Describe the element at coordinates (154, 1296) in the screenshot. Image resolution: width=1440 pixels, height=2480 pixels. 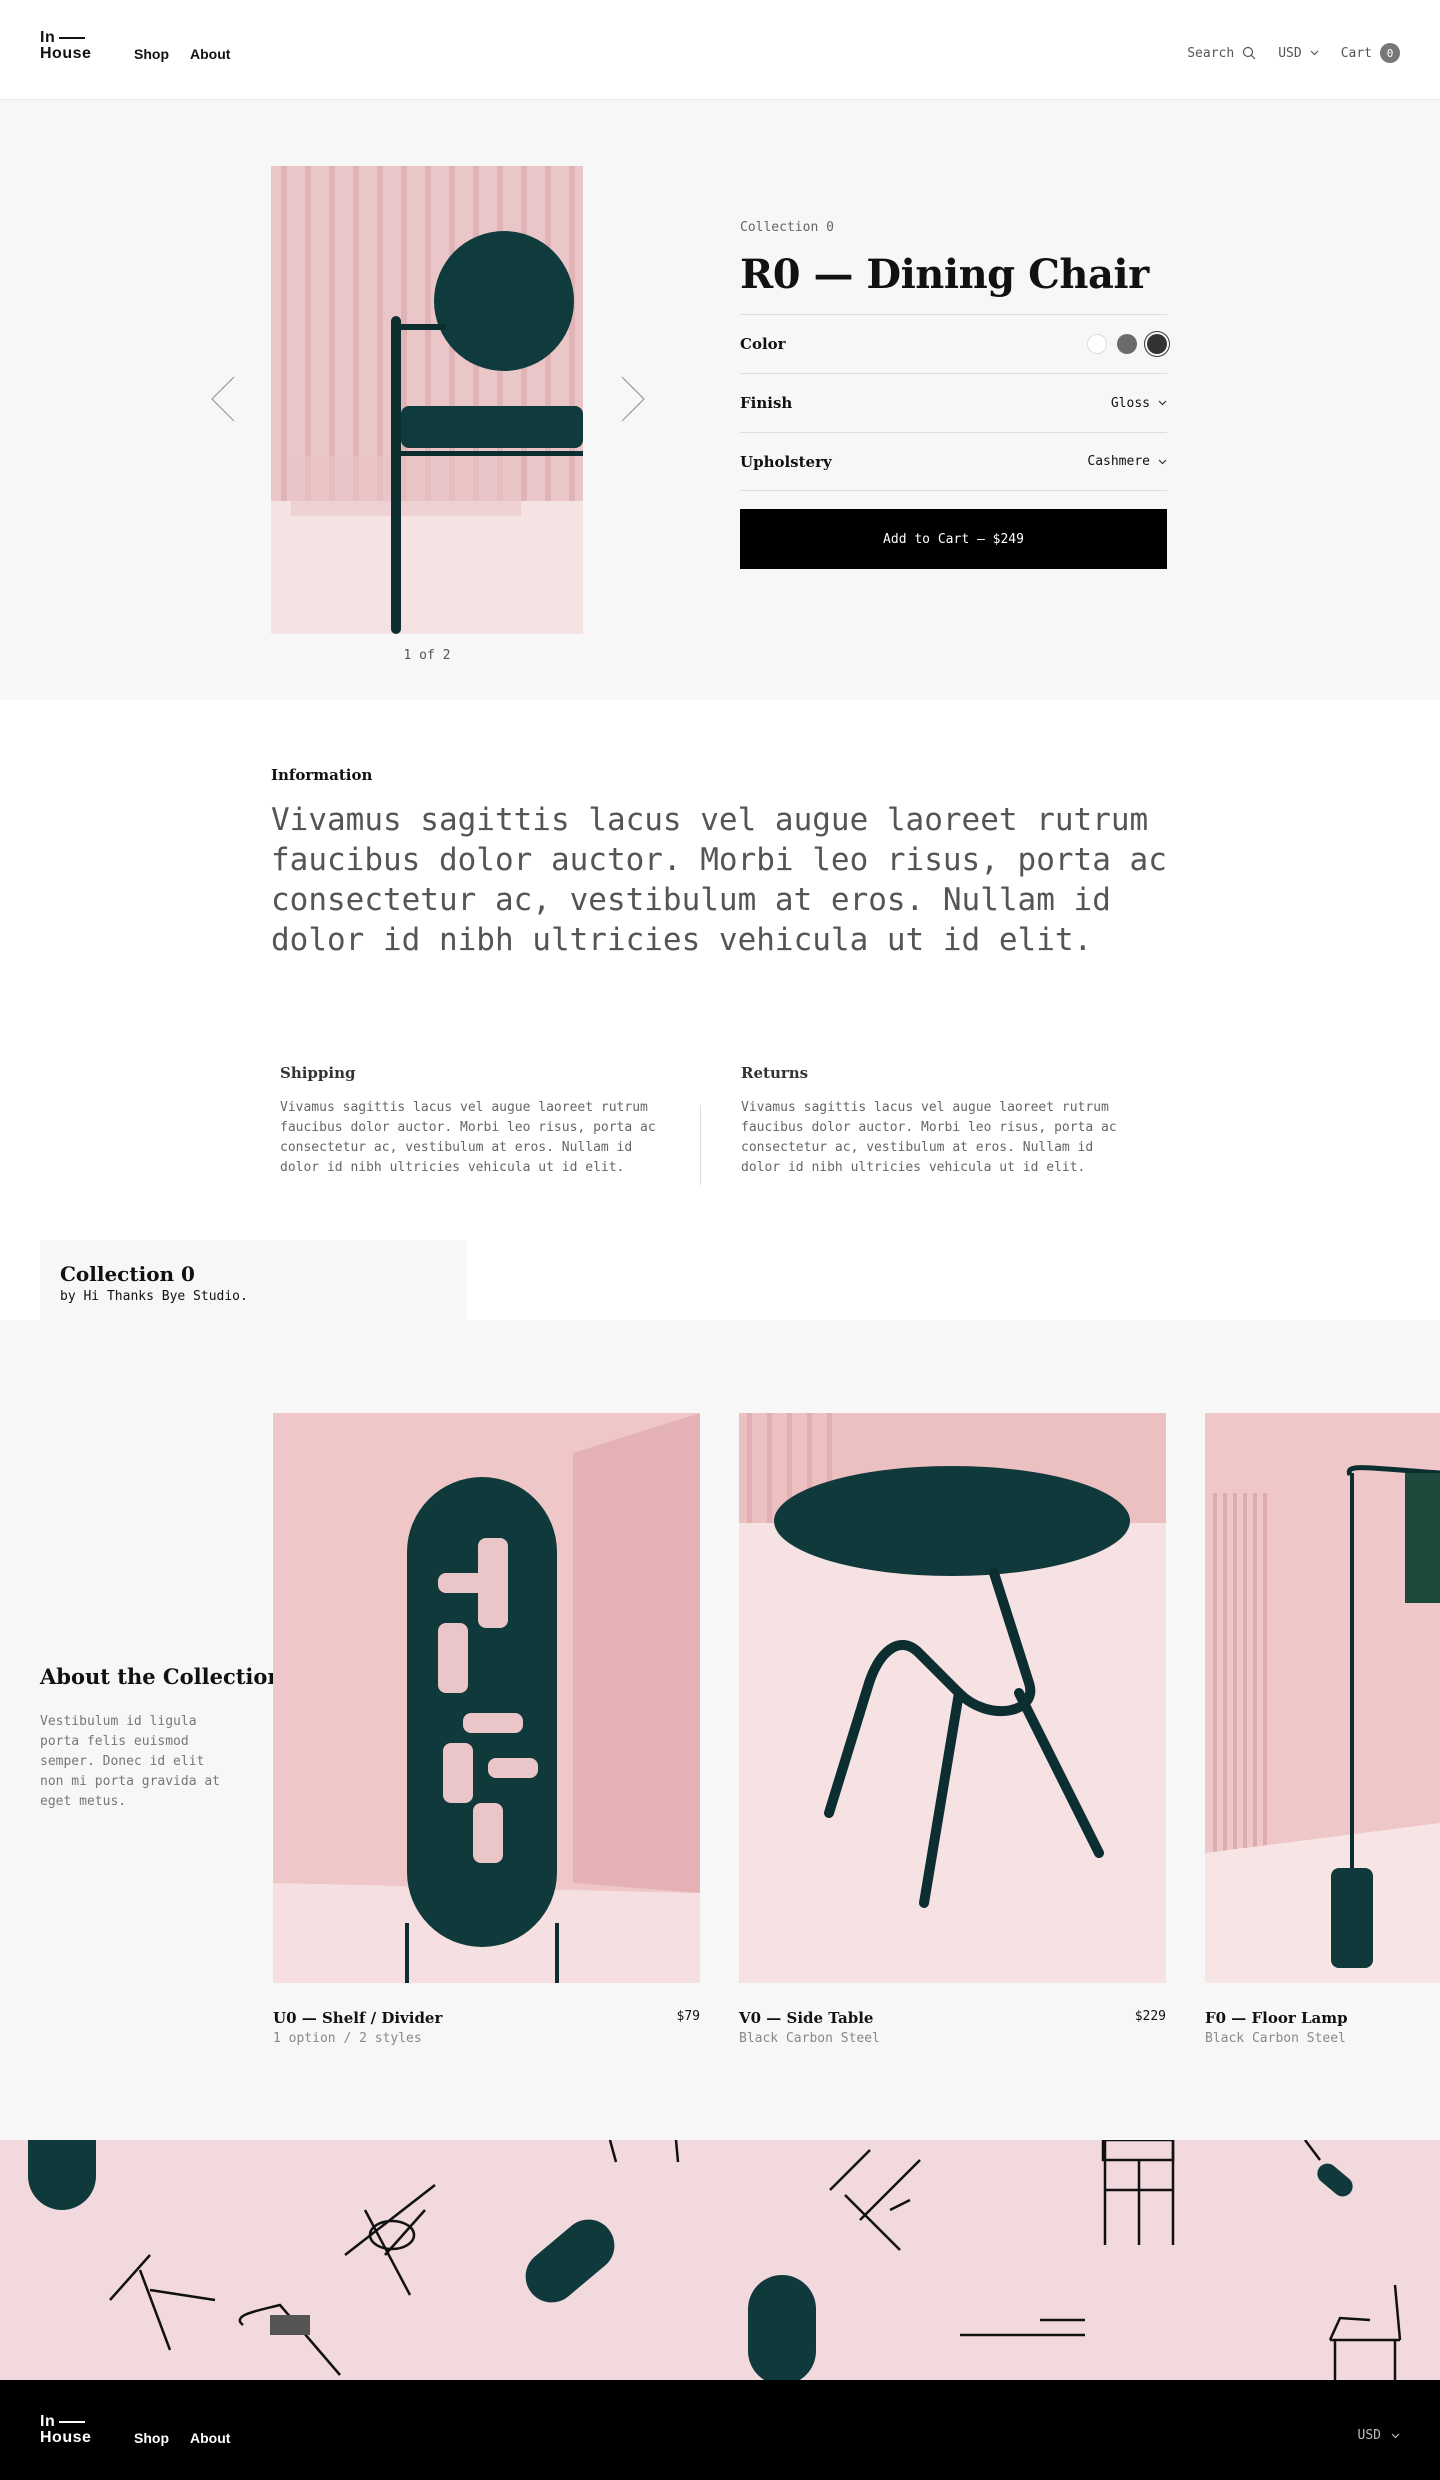
I see `collection-byline: by Hi Thanks Bye Studio.` at that location.